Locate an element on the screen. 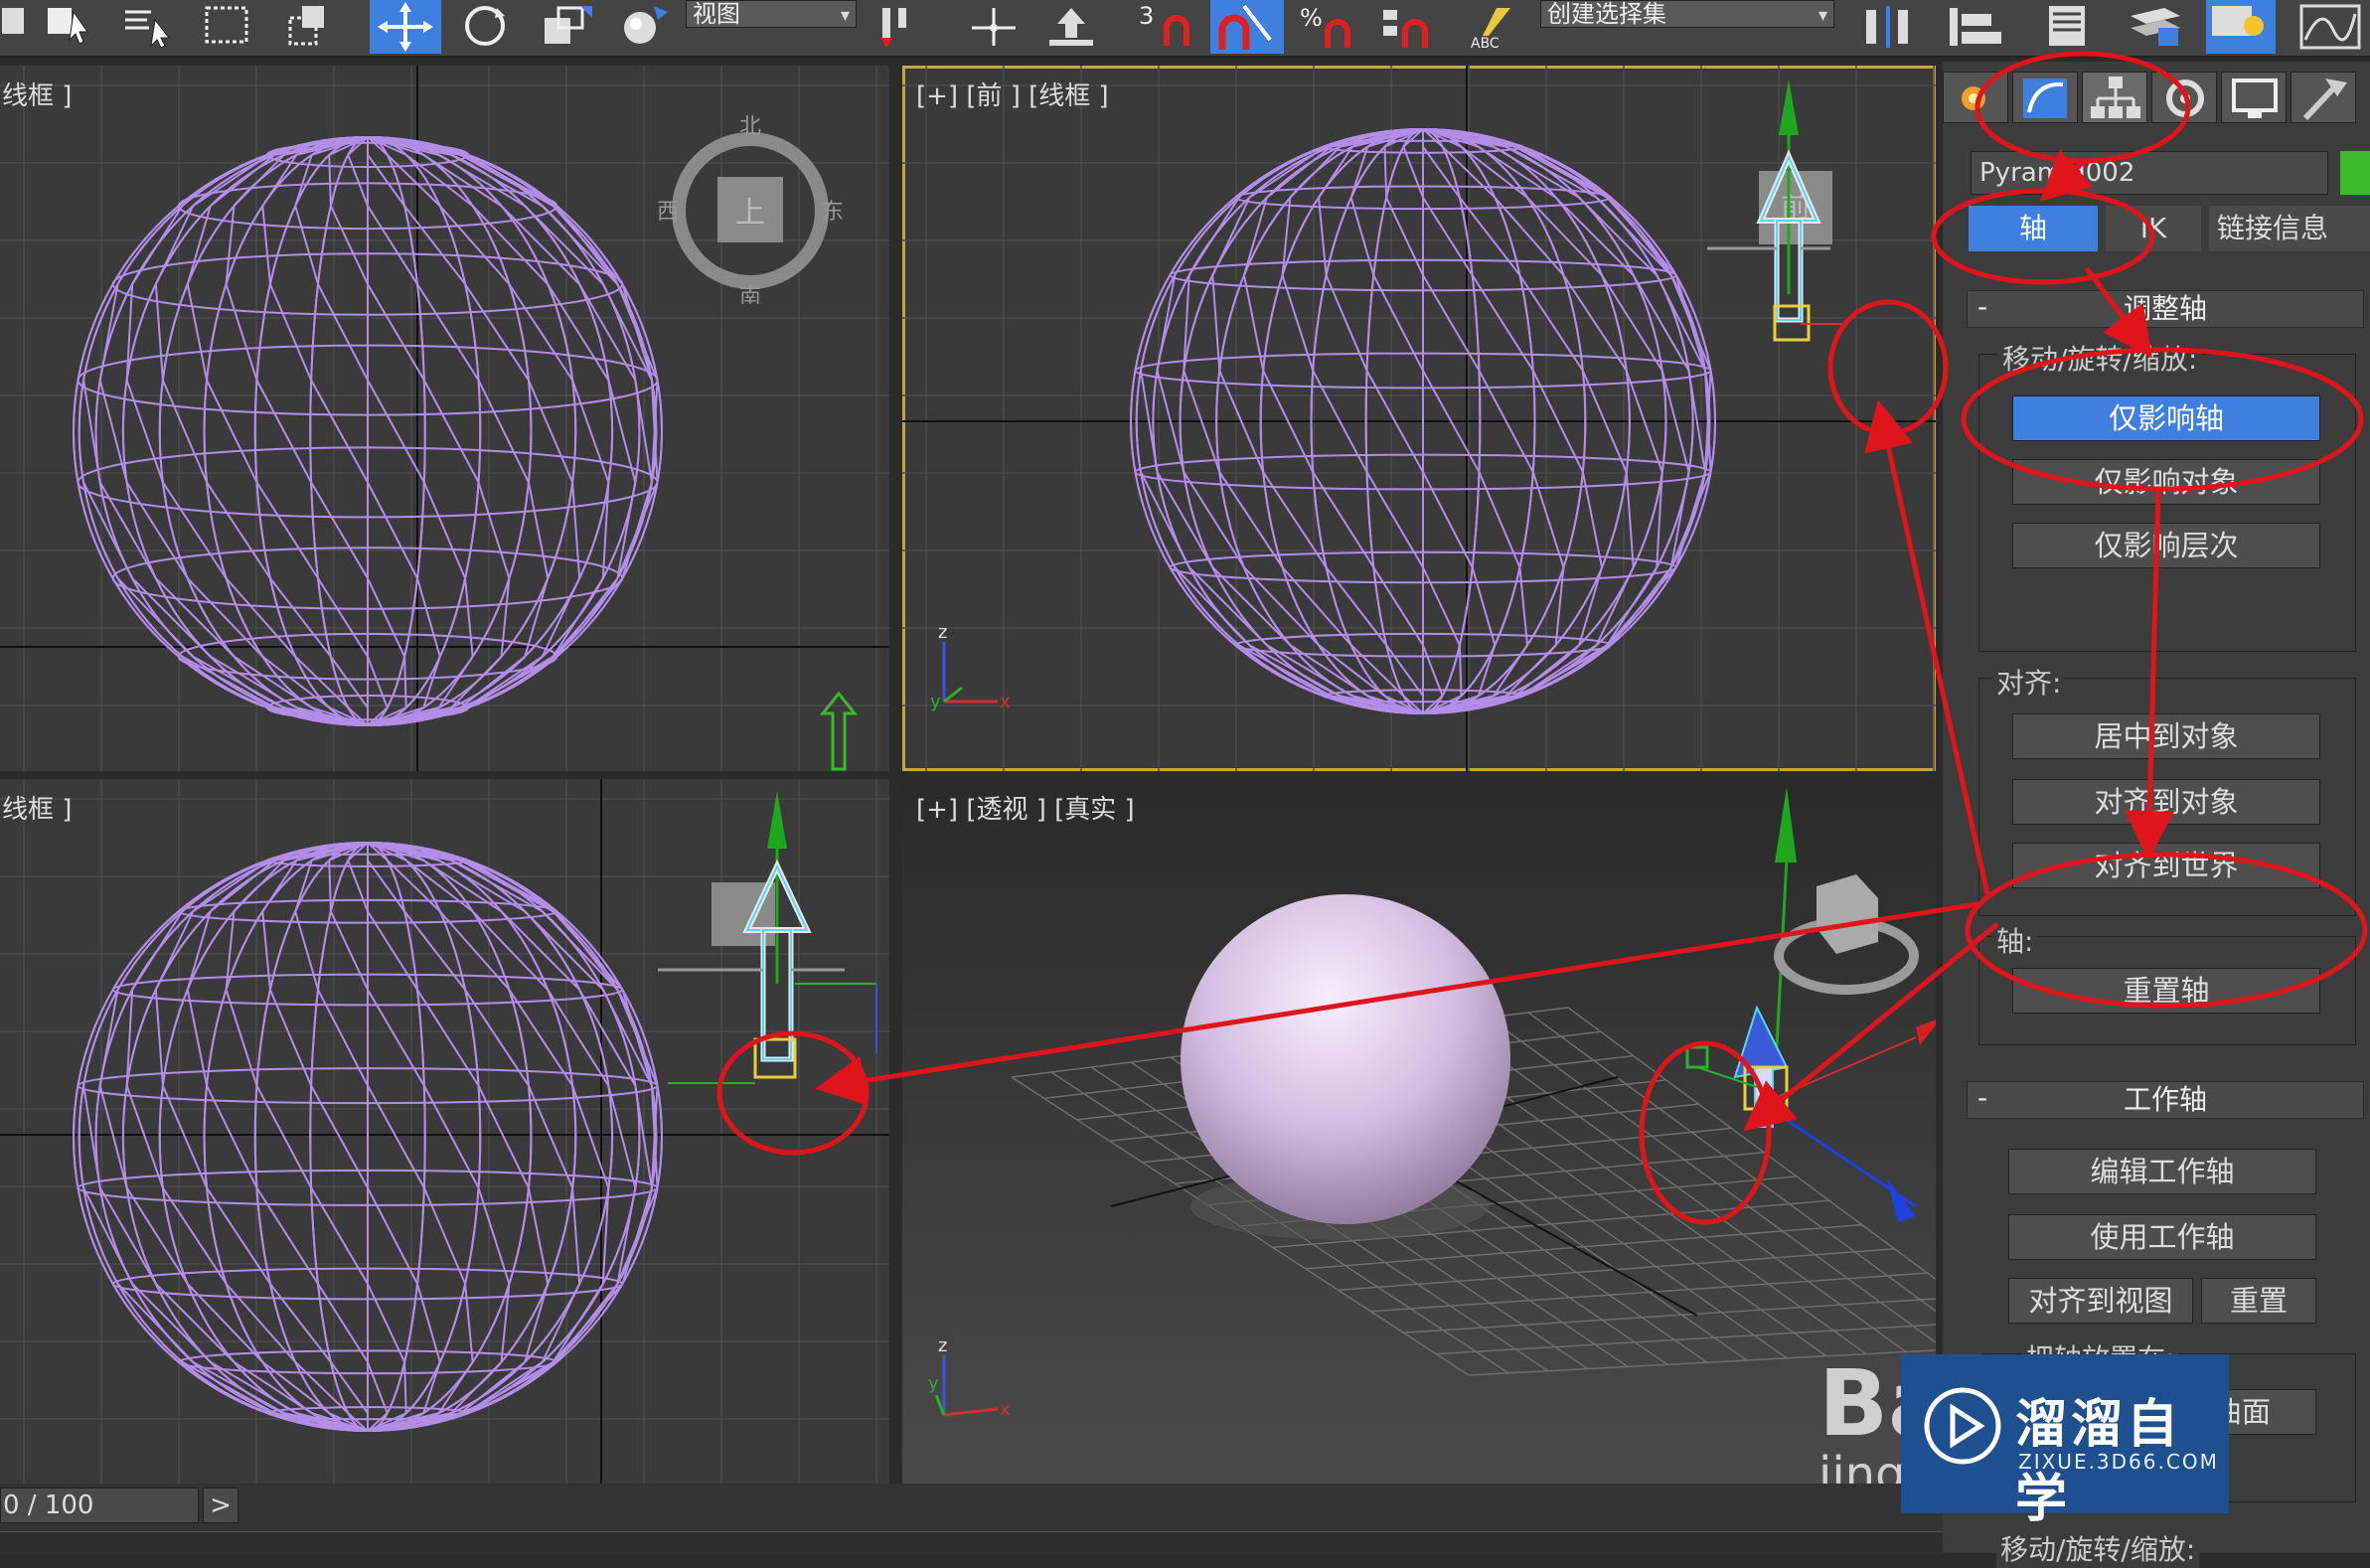 The height and width of the screenshot is (1568, 2370). align-to-view-button: 对齐到视图 is located at coordinates (2100, 1301).